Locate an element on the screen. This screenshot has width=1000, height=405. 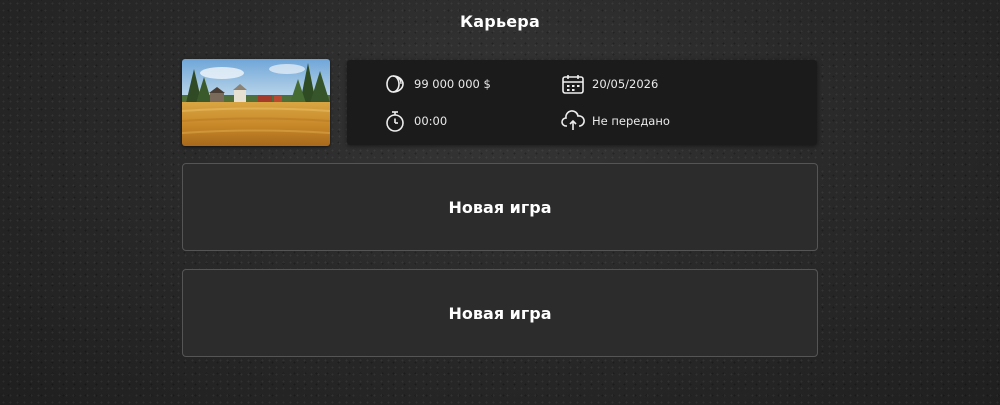
farm-landscape-image is located at coordinates (256, 102).